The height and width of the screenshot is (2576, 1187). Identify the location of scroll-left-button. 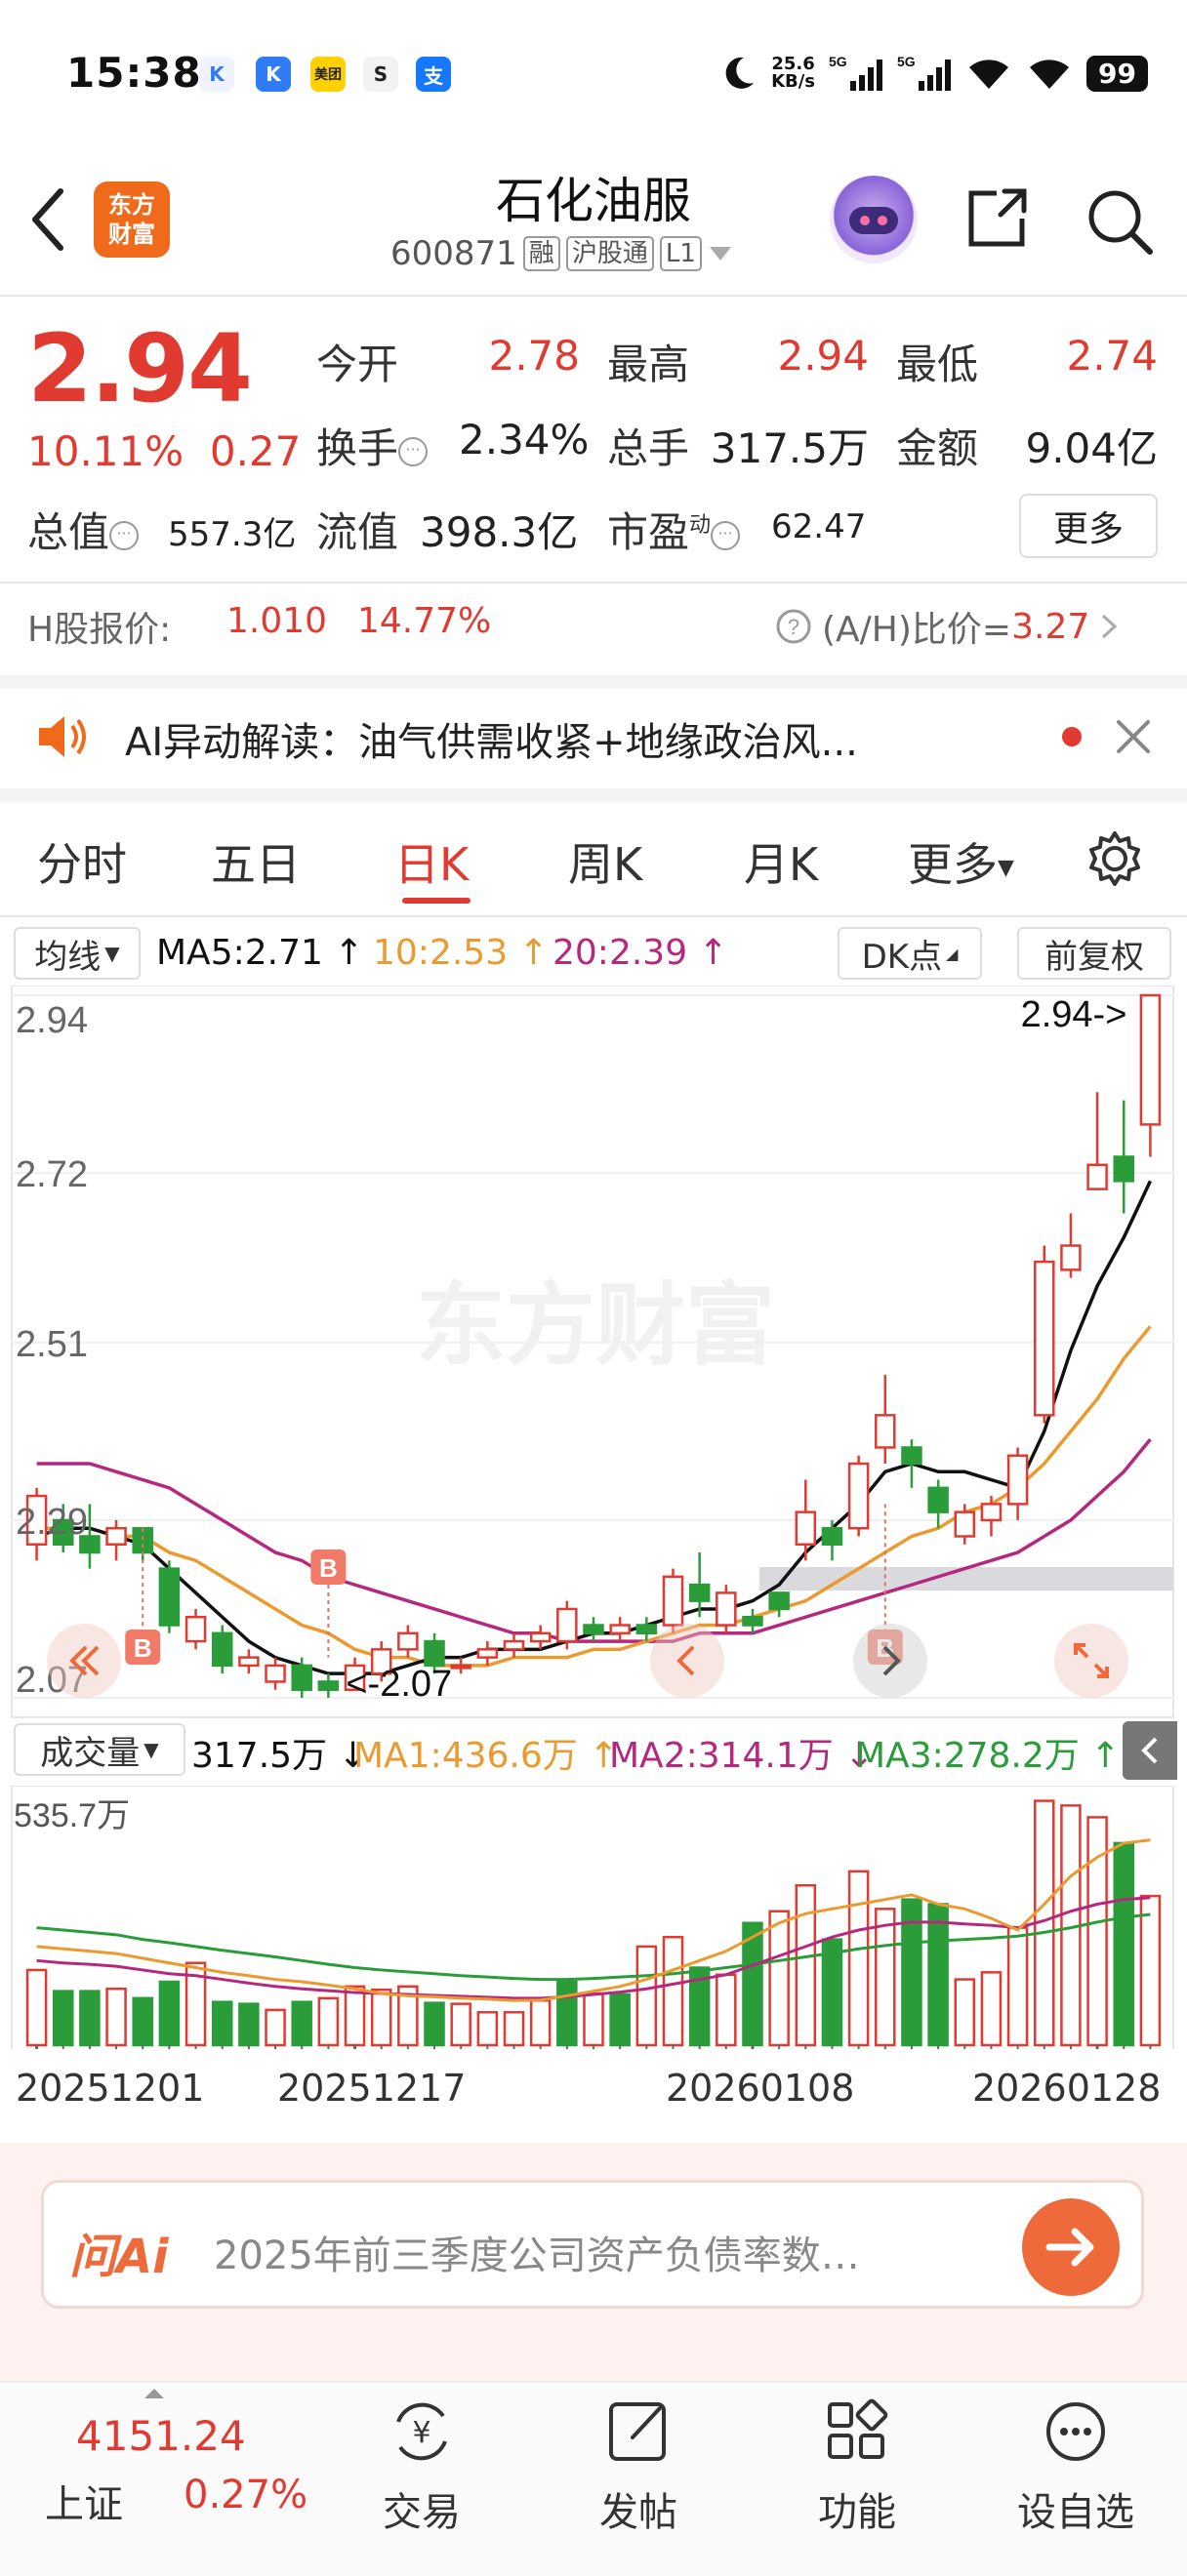
(687, 1661).